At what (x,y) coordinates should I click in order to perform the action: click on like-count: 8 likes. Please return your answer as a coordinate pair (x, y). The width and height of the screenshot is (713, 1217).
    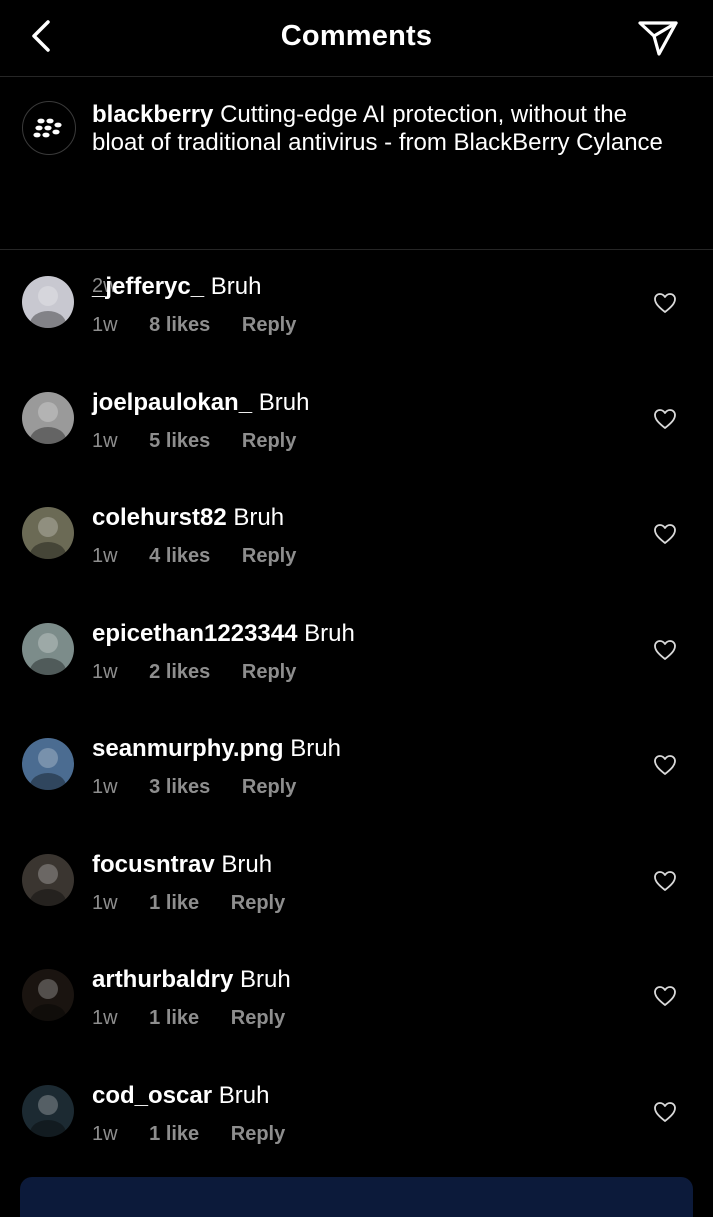
    Looking at the image, I should click on (179, 325).